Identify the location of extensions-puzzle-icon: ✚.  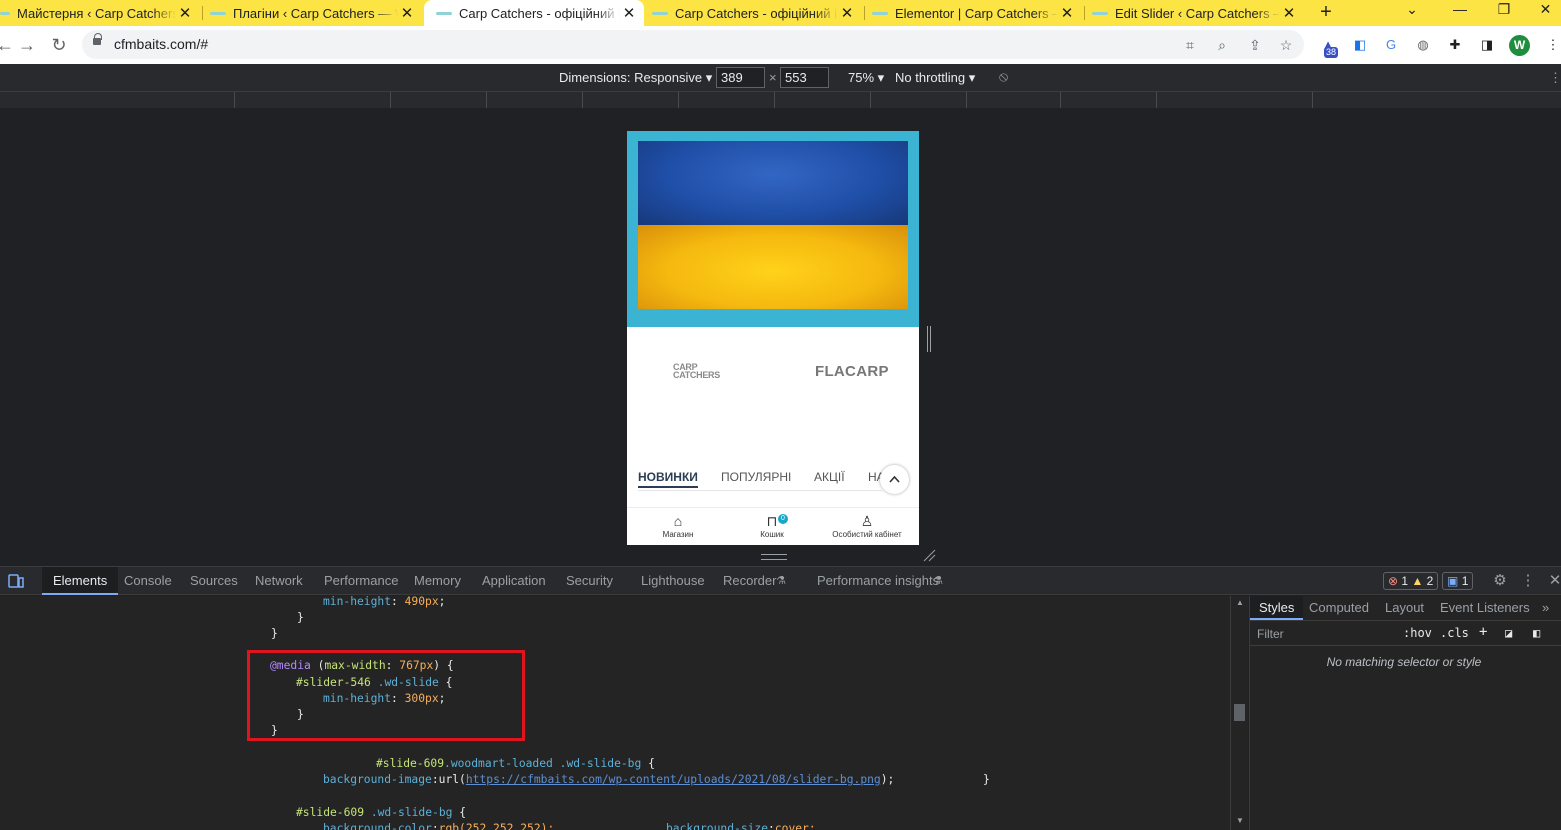
(1455, 45).